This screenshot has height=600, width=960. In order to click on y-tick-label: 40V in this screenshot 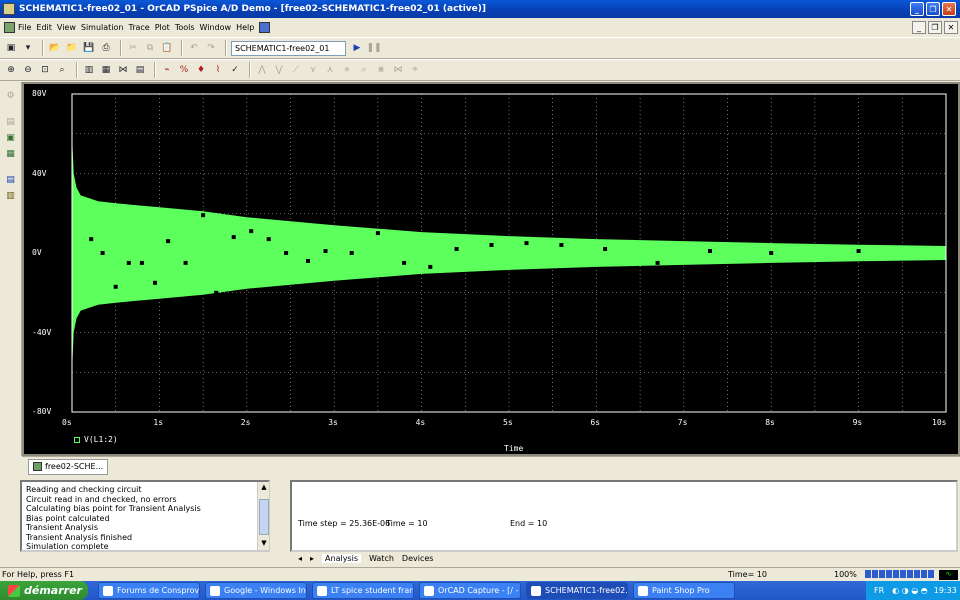, I will do `click(39, 173)`.